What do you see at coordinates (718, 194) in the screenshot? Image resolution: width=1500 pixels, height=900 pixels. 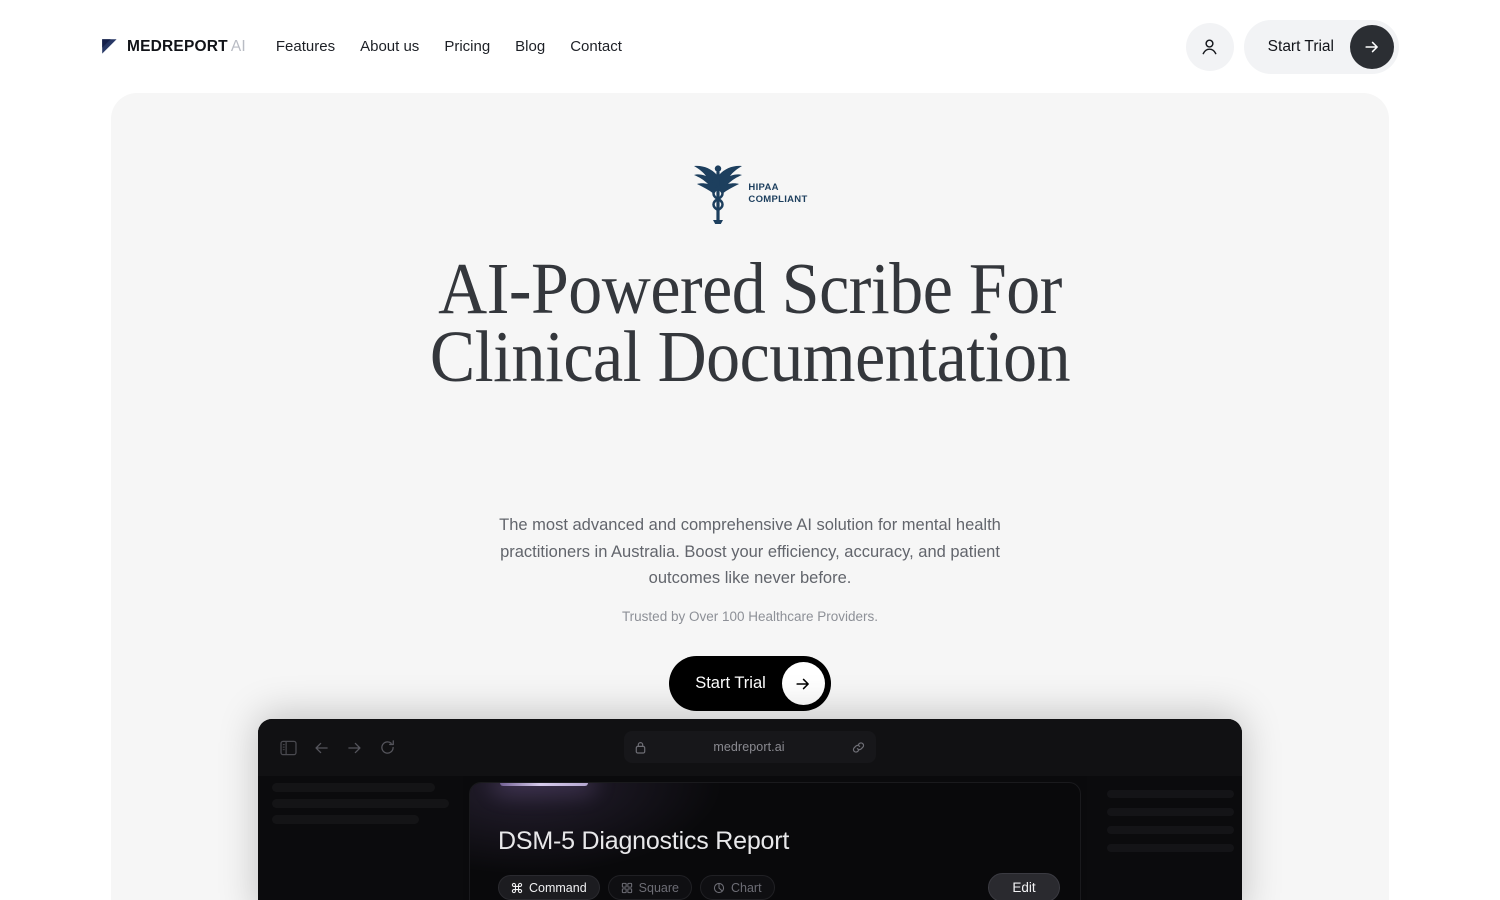 I see `caduceus-medical-icon` at bounding box center [718, 194].